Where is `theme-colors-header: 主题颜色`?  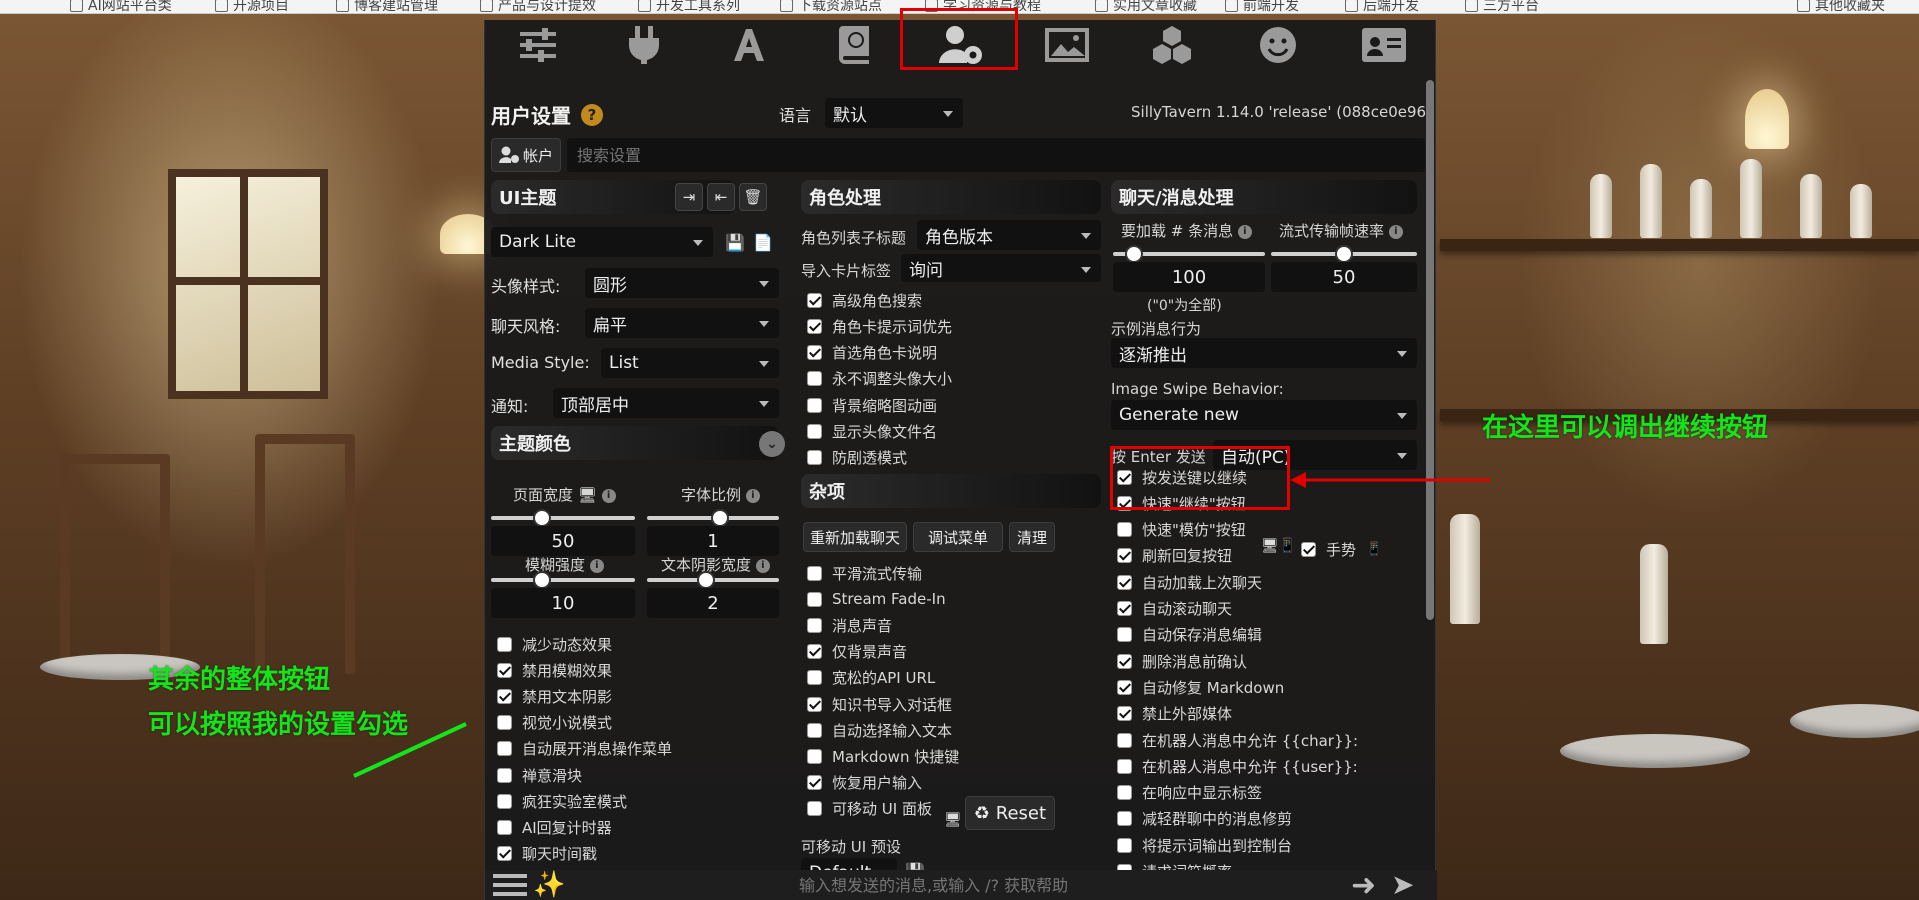
theme-colors-header: 主题颜色 is located at coordinates (635, 443).